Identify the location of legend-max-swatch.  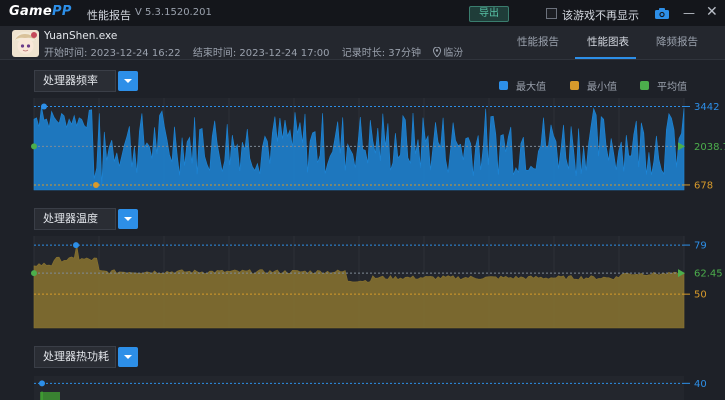
(503, 85).